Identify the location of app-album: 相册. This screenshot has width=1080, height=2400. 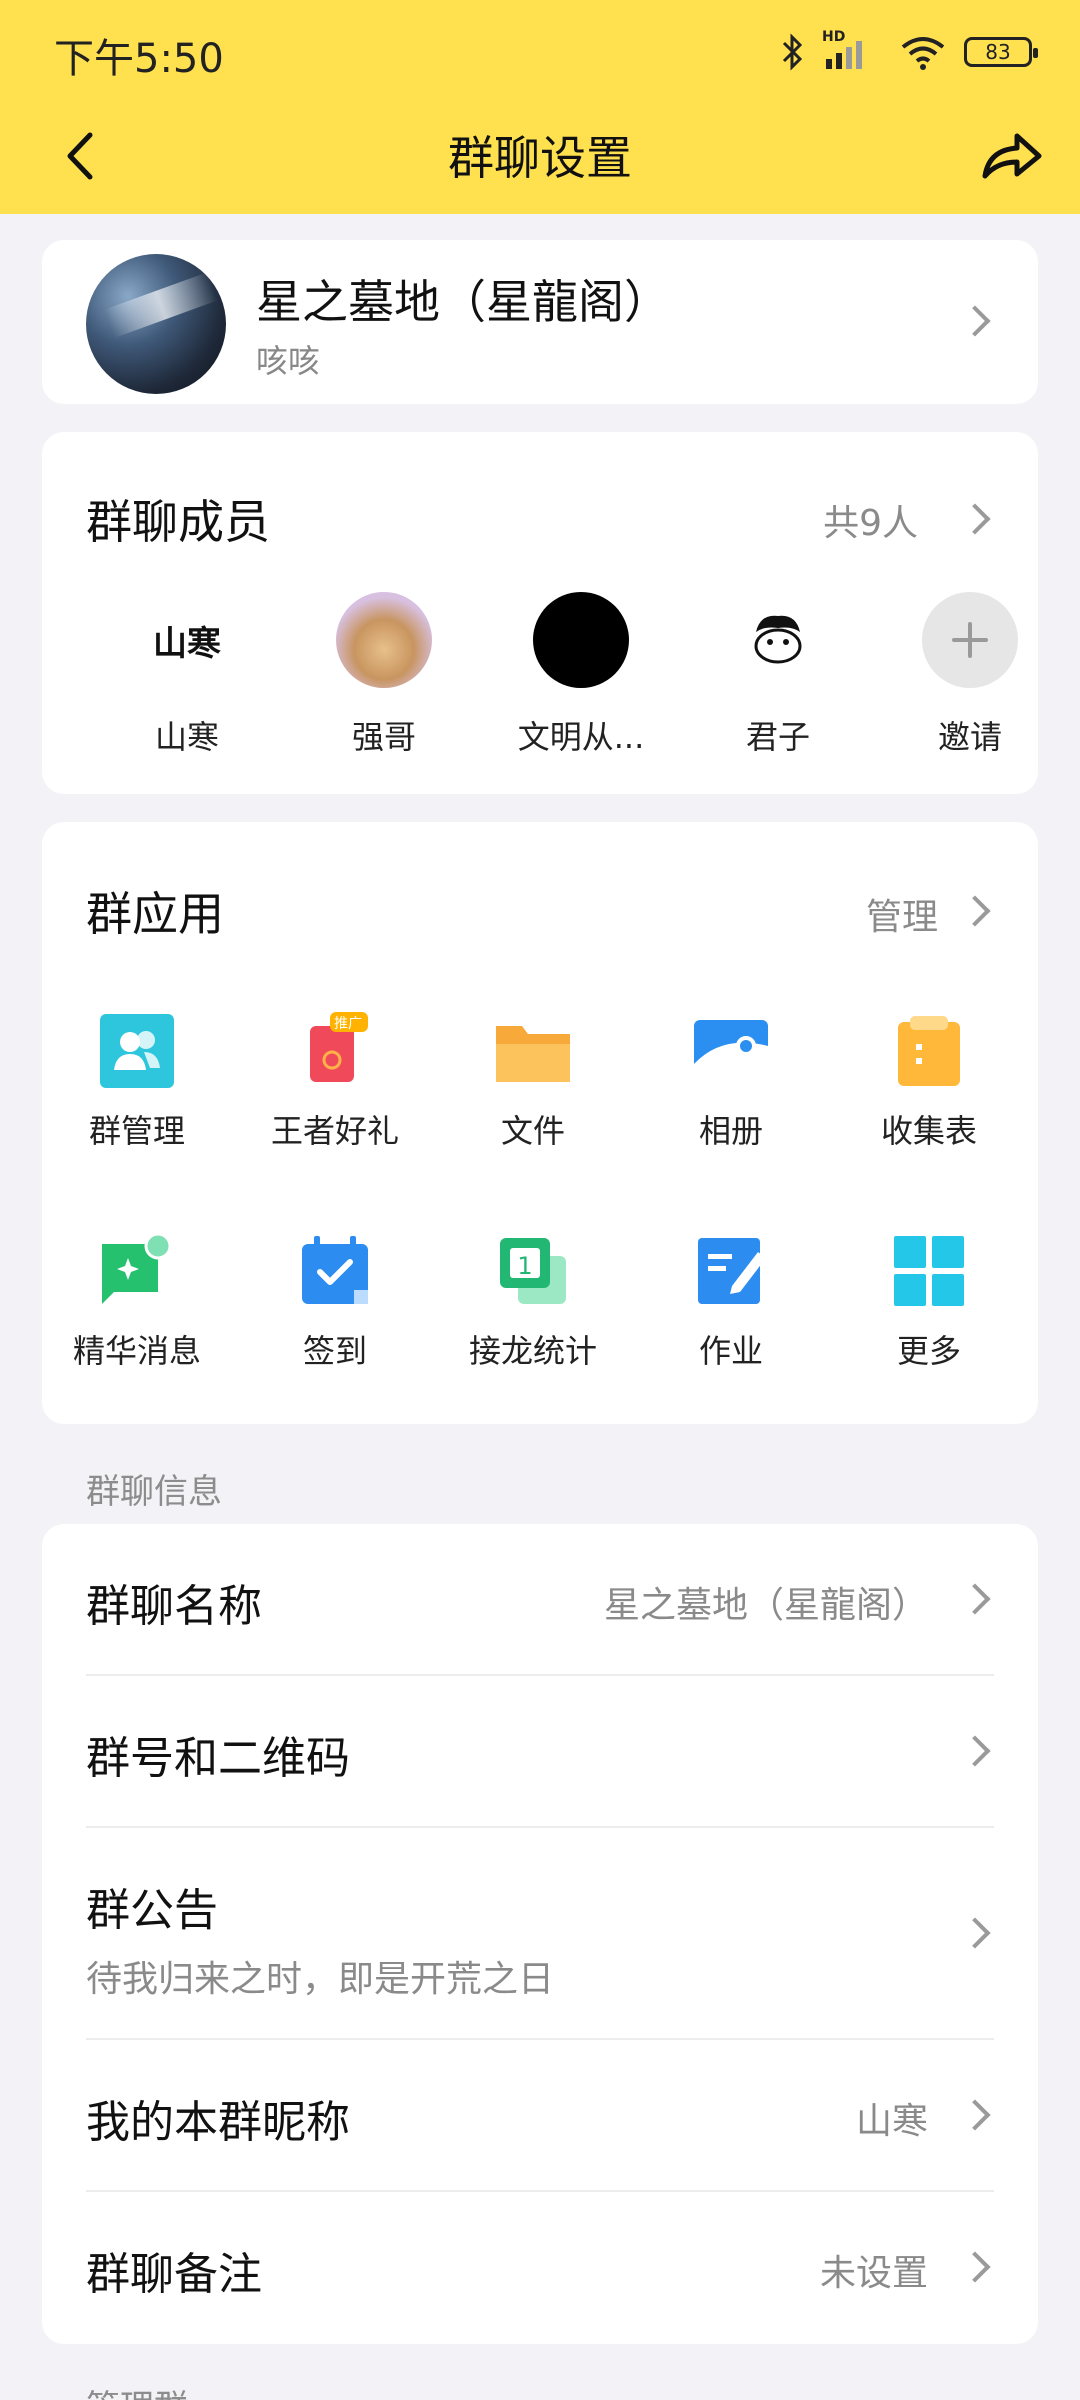
(731, 1082).